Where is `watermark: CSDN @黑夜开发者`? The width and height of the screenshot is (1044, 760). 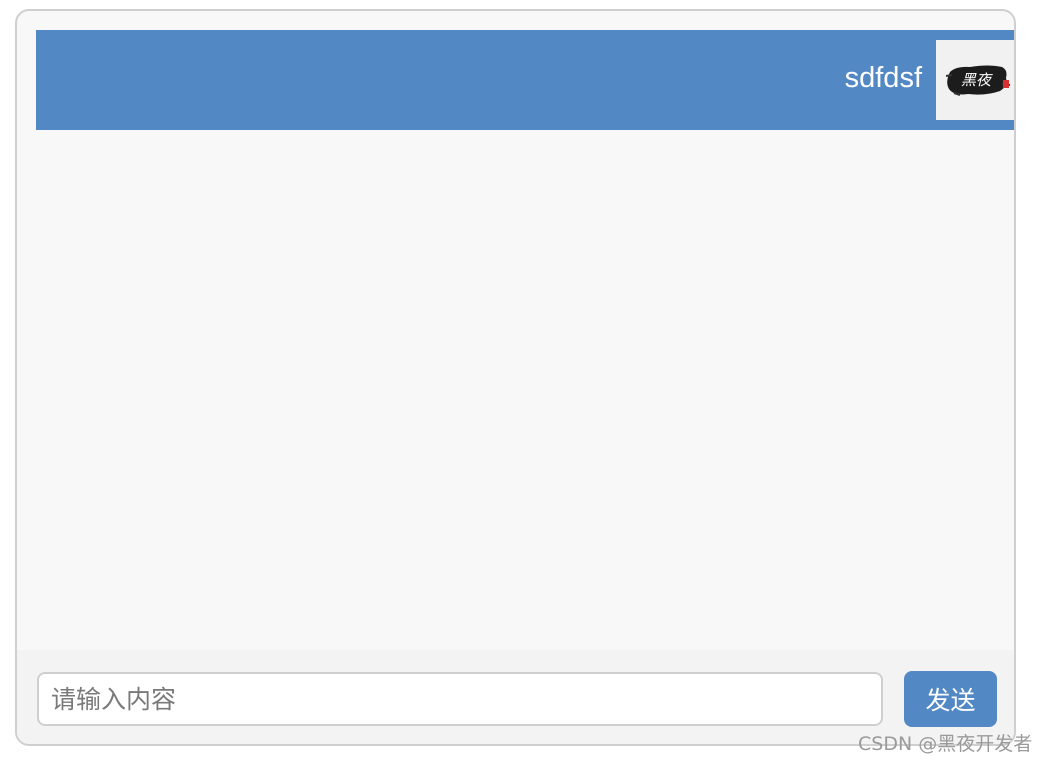
watermark: CSDN @黑夜开发者 is located at coordinates (945, 744).